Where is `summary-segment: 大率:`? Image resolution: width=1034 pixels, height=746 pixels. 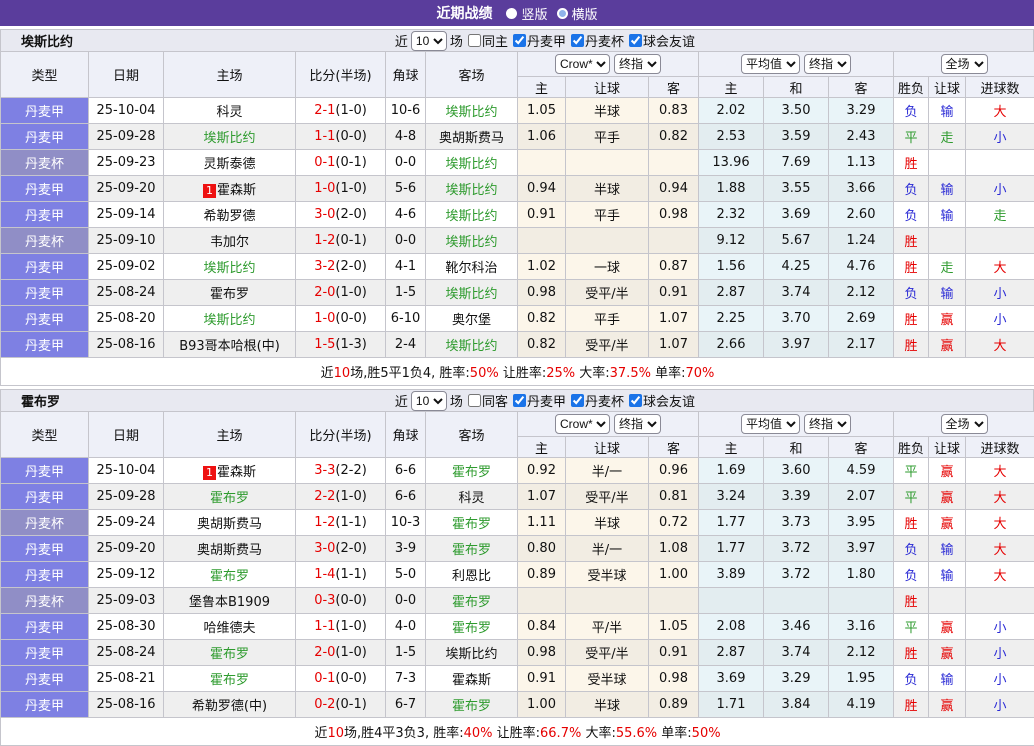
summary-segment: 大率: is located at coordinates (592, 373).